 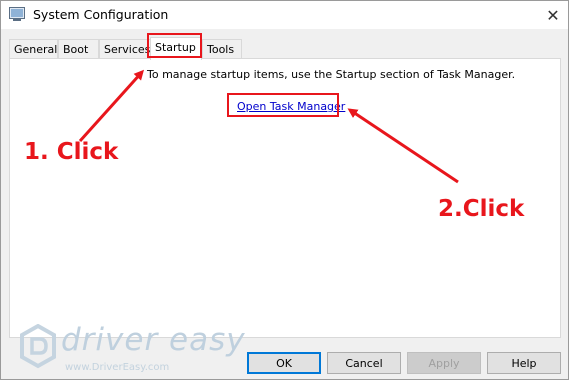 What do you see at coordinates (33, 49) in the screenshot?
I see `tab-general: General` at bounding box center [33, 49].